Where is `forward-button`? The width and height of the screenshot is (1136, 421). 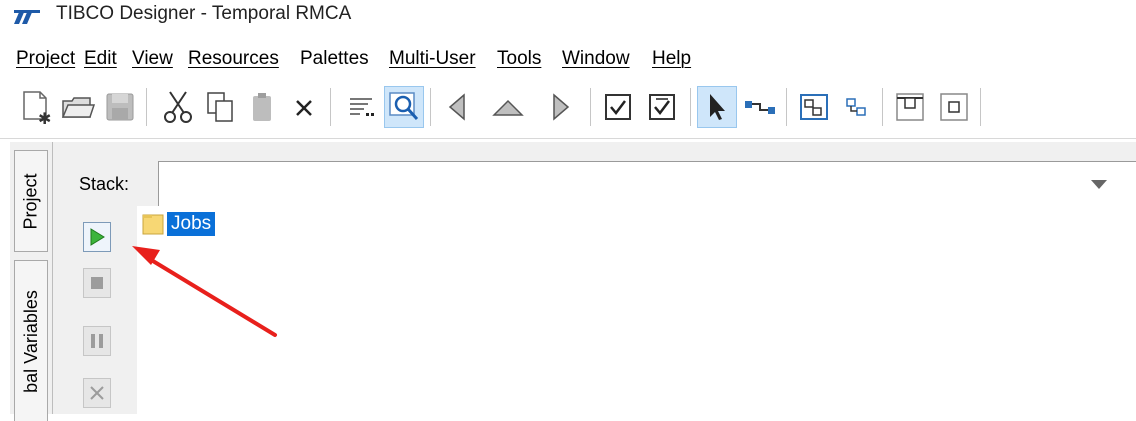
forward-button is located at coordinates (560, 107).